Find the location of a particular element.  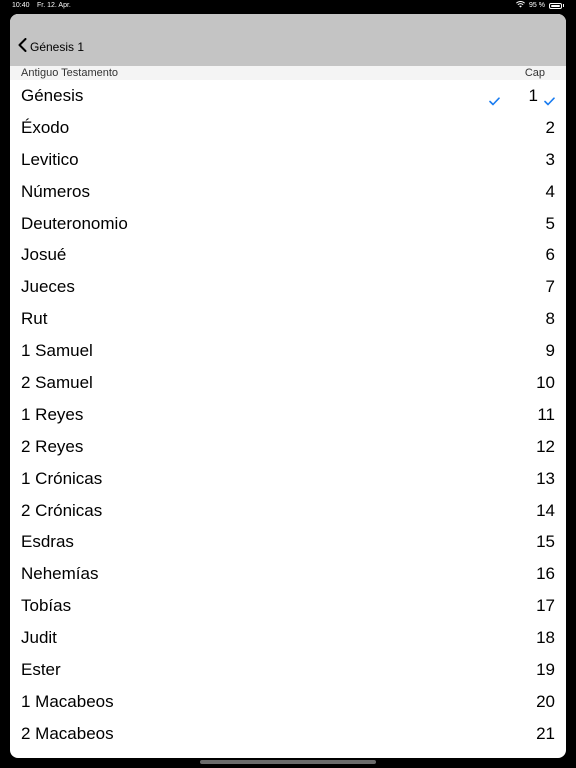

chapter-number: 20 is located at coordinates (545, 702).